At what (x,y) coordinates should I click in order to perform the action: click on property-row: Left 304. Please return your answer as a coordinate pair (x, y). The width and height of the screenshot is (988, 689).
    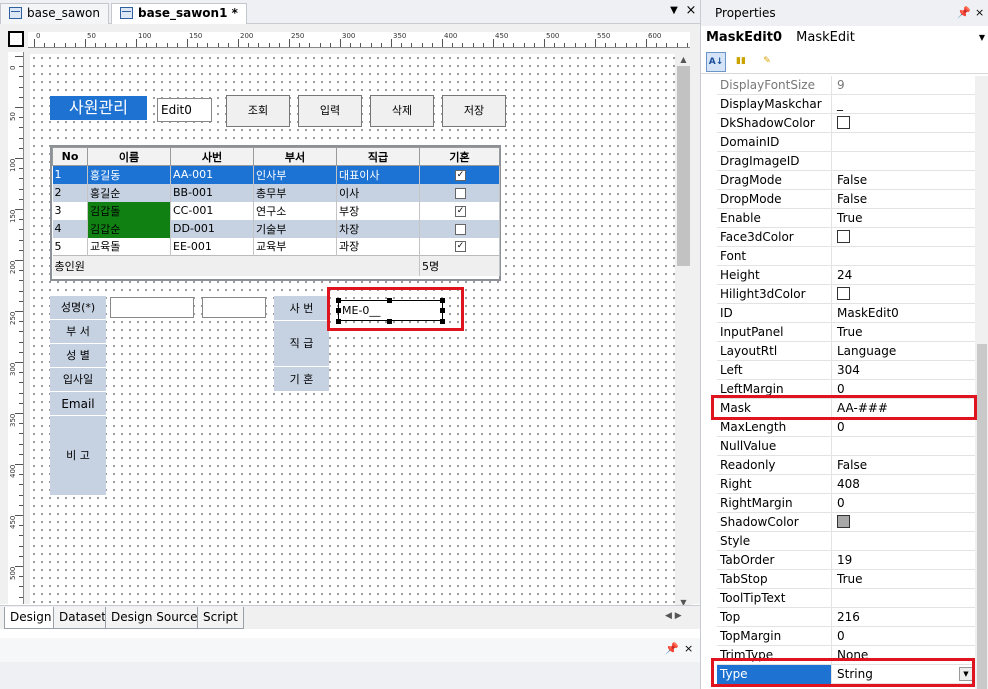
    Looking at the image, I should click on (846, 370).